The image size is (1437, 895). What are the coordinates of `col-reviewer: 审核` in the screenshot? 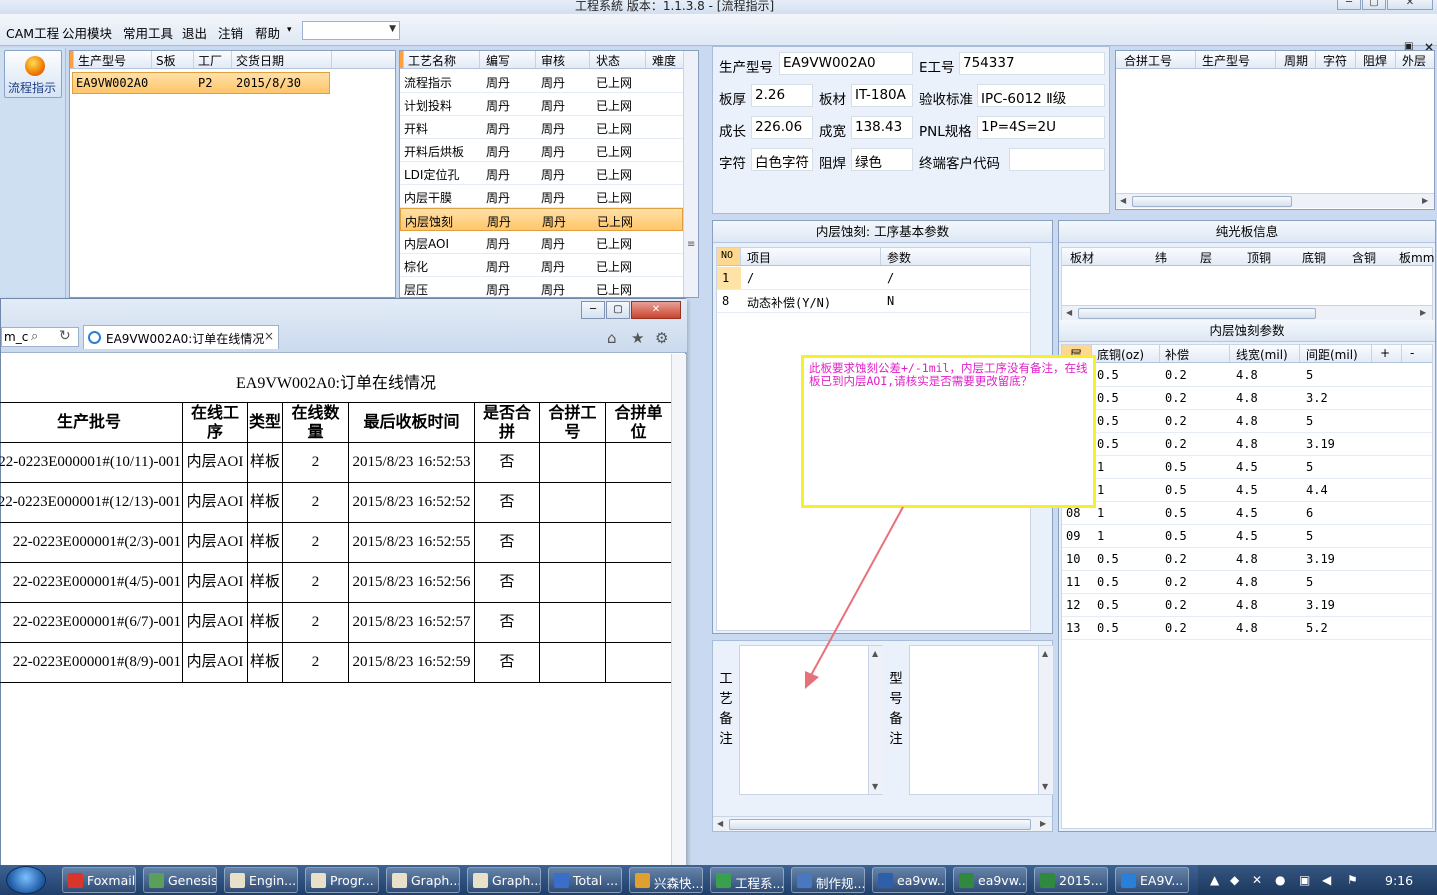 It's located at (553, 60).